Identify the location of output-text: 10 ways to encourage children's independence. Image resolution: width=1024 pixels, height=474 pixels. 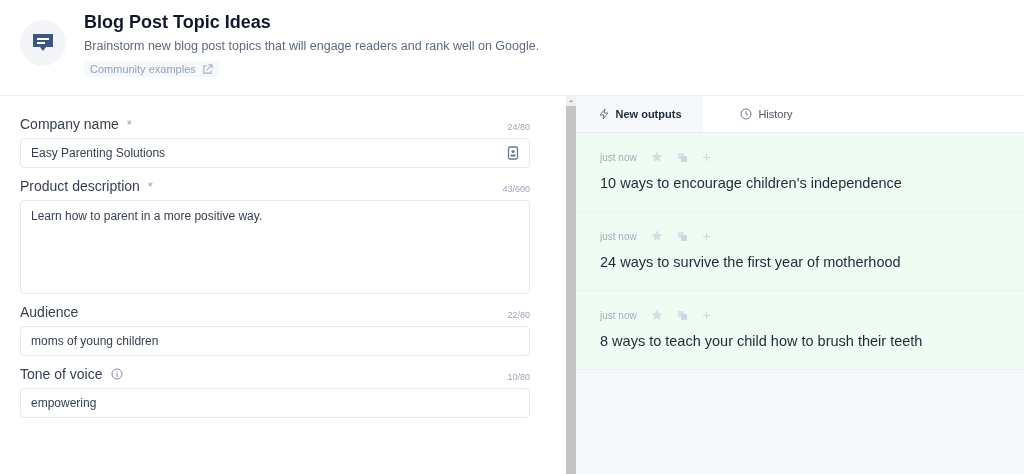
(751, 183).